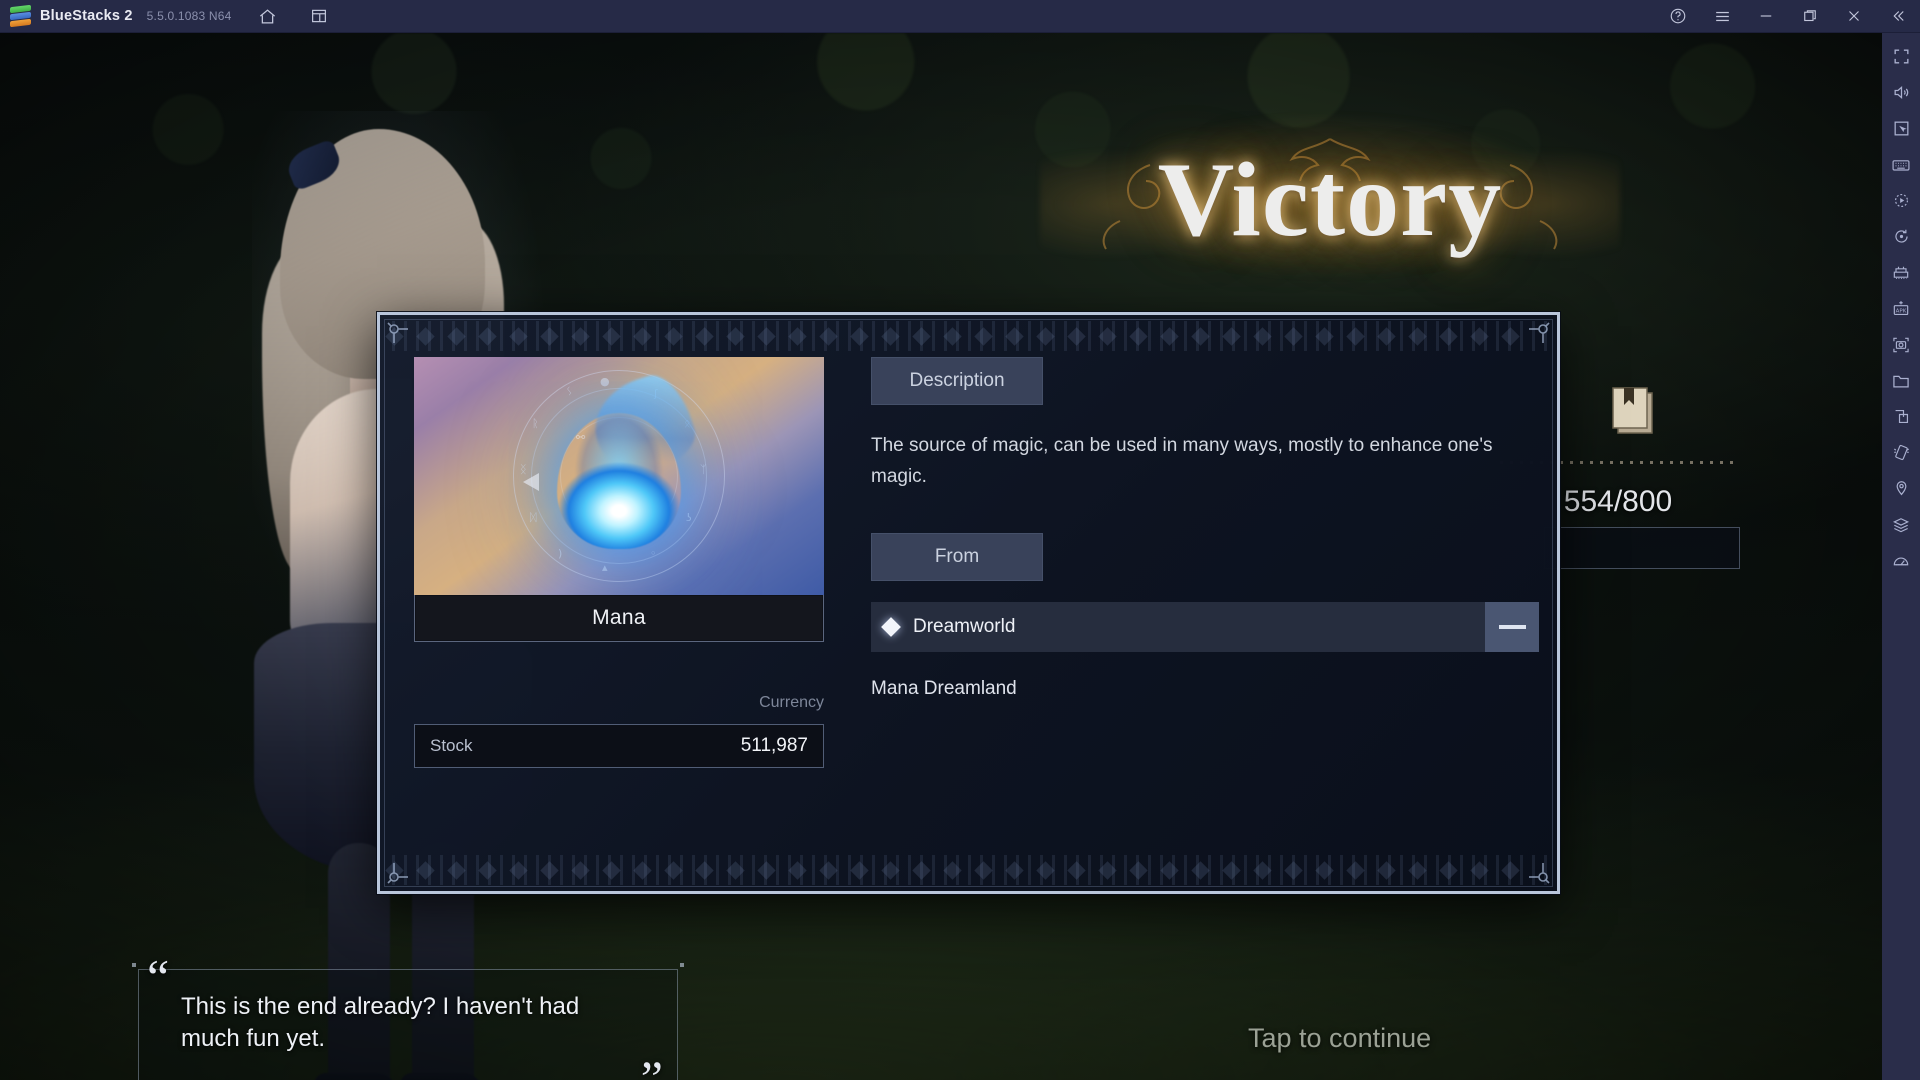 The image size is (1920, 1080). I want to click on item-name-bar: Mana, so click(619, 618).